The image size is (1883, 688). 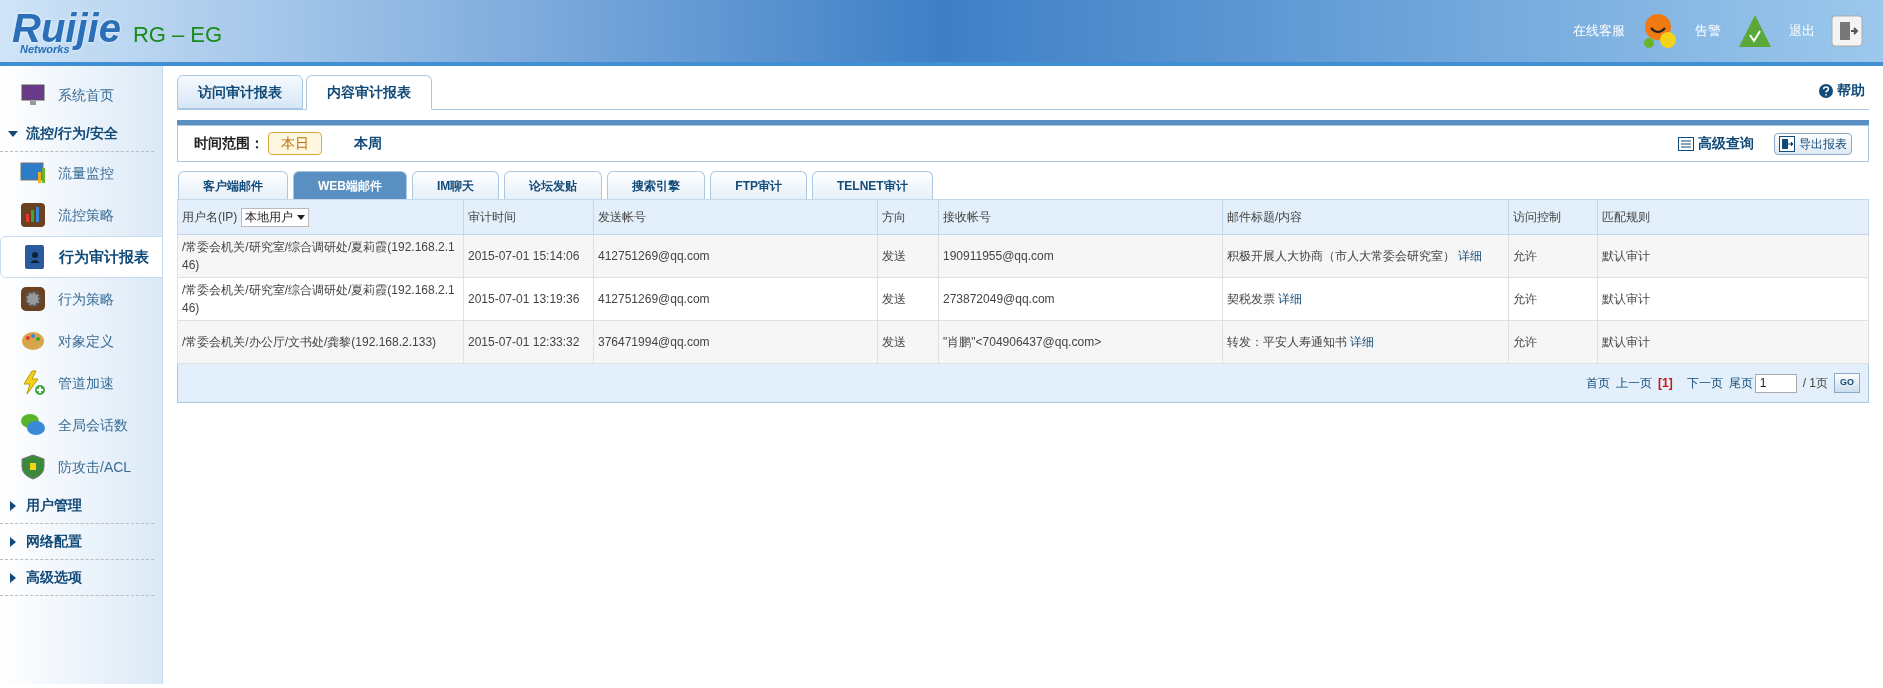 I want to click on product-name: RG – EG, so click(x=177, y=34).